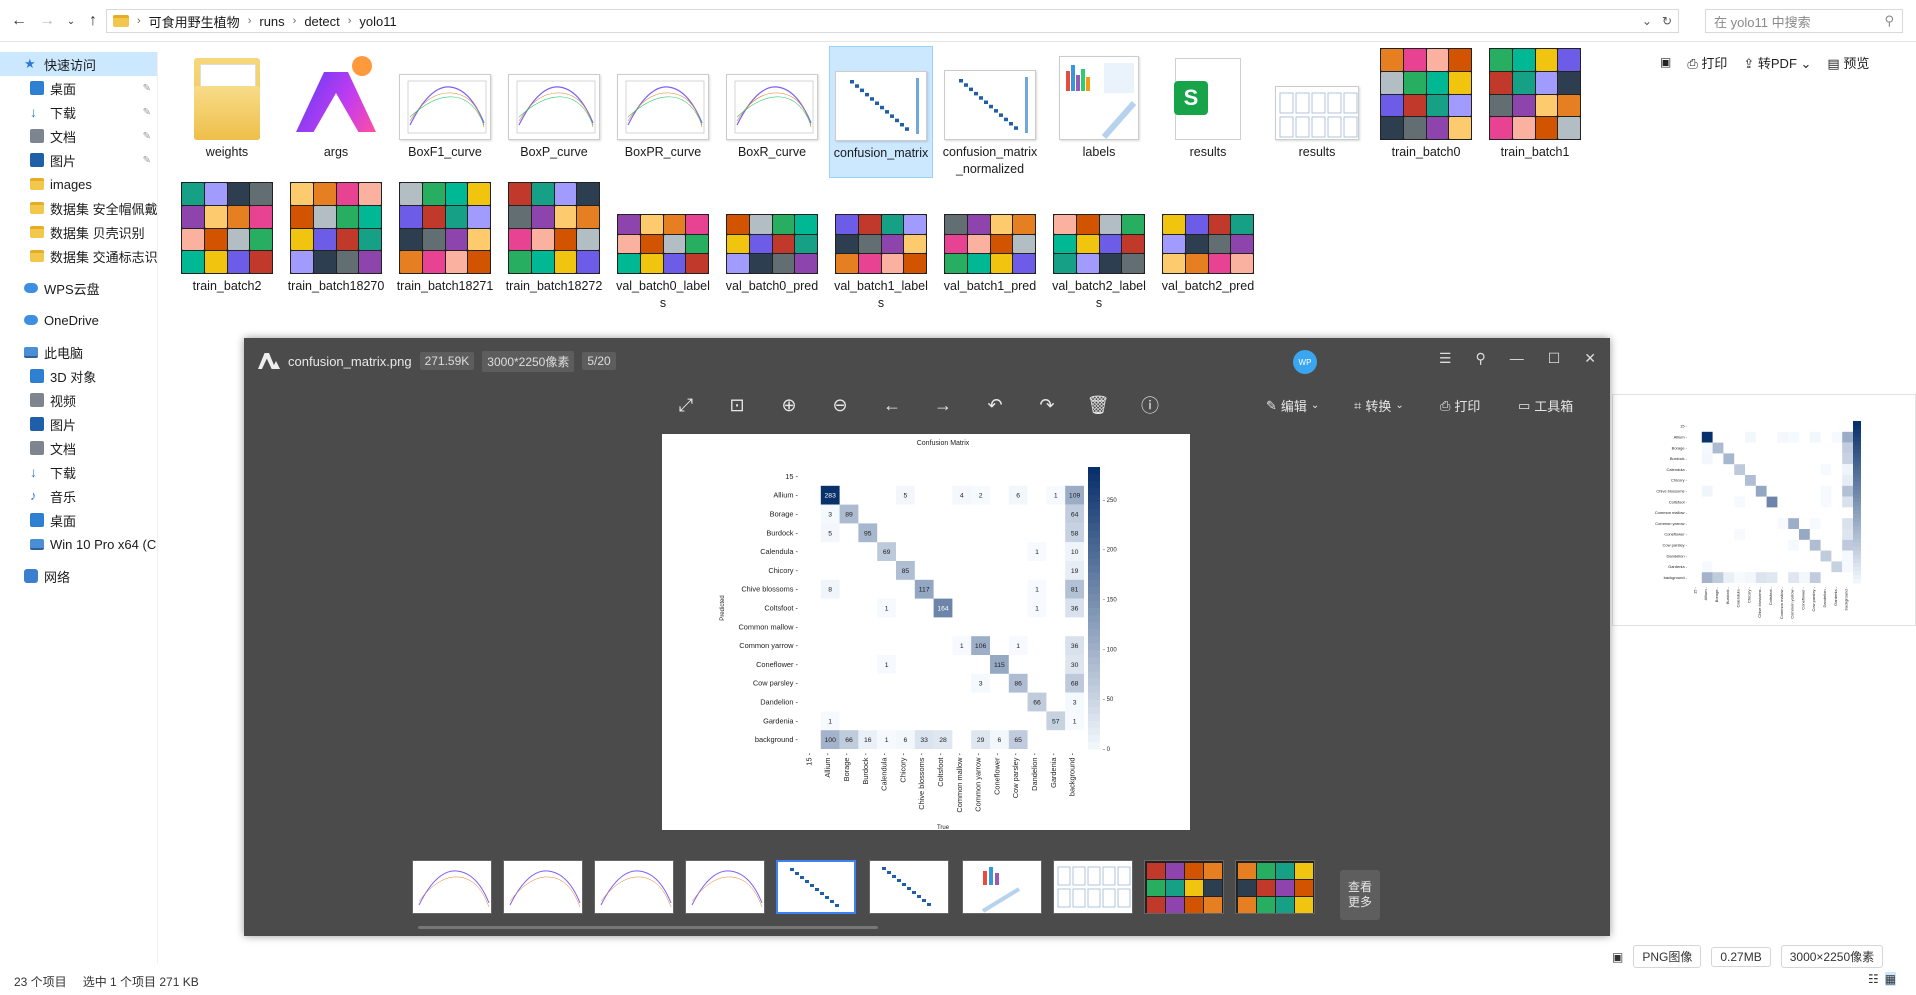 Image resolution: width=1916 pixels, height=995 pixels. I want to click on sidebar-item-3d-objects: 3D 对象, so click(78, 376).